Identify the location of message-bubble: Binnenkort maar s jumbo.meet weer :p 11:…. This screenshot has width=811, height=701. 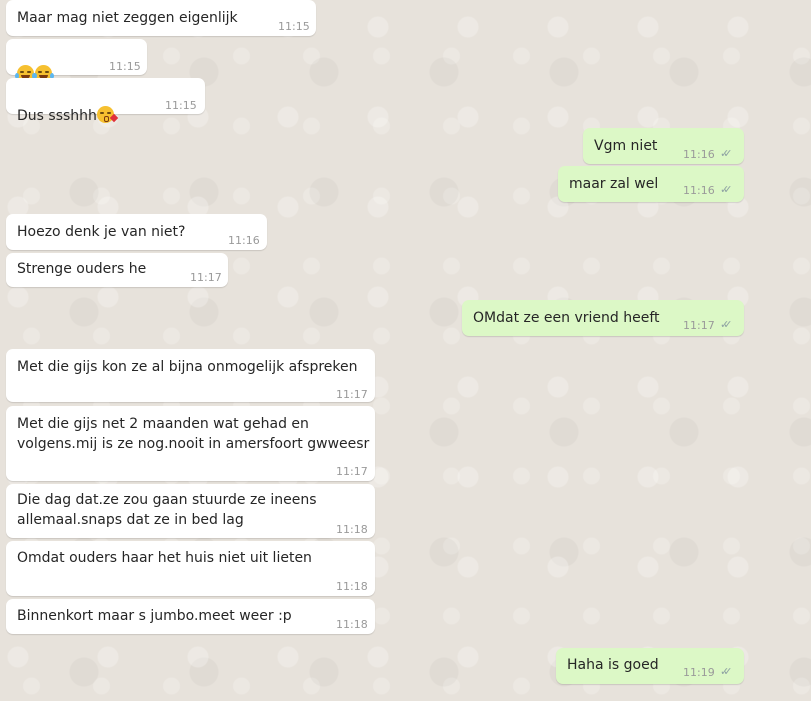
(190, 616).